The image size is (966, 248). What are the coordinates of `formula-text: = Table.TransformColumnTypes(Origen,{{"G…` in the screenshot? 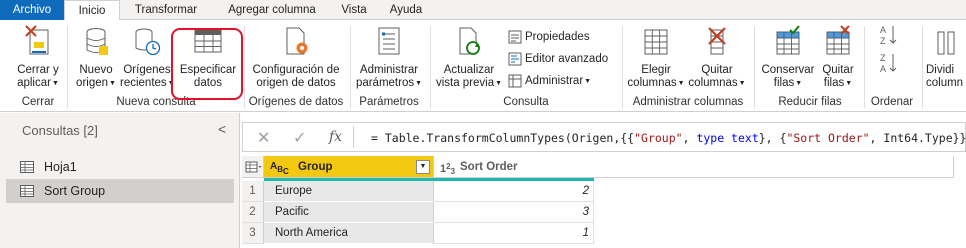 It's located at (668, 138).